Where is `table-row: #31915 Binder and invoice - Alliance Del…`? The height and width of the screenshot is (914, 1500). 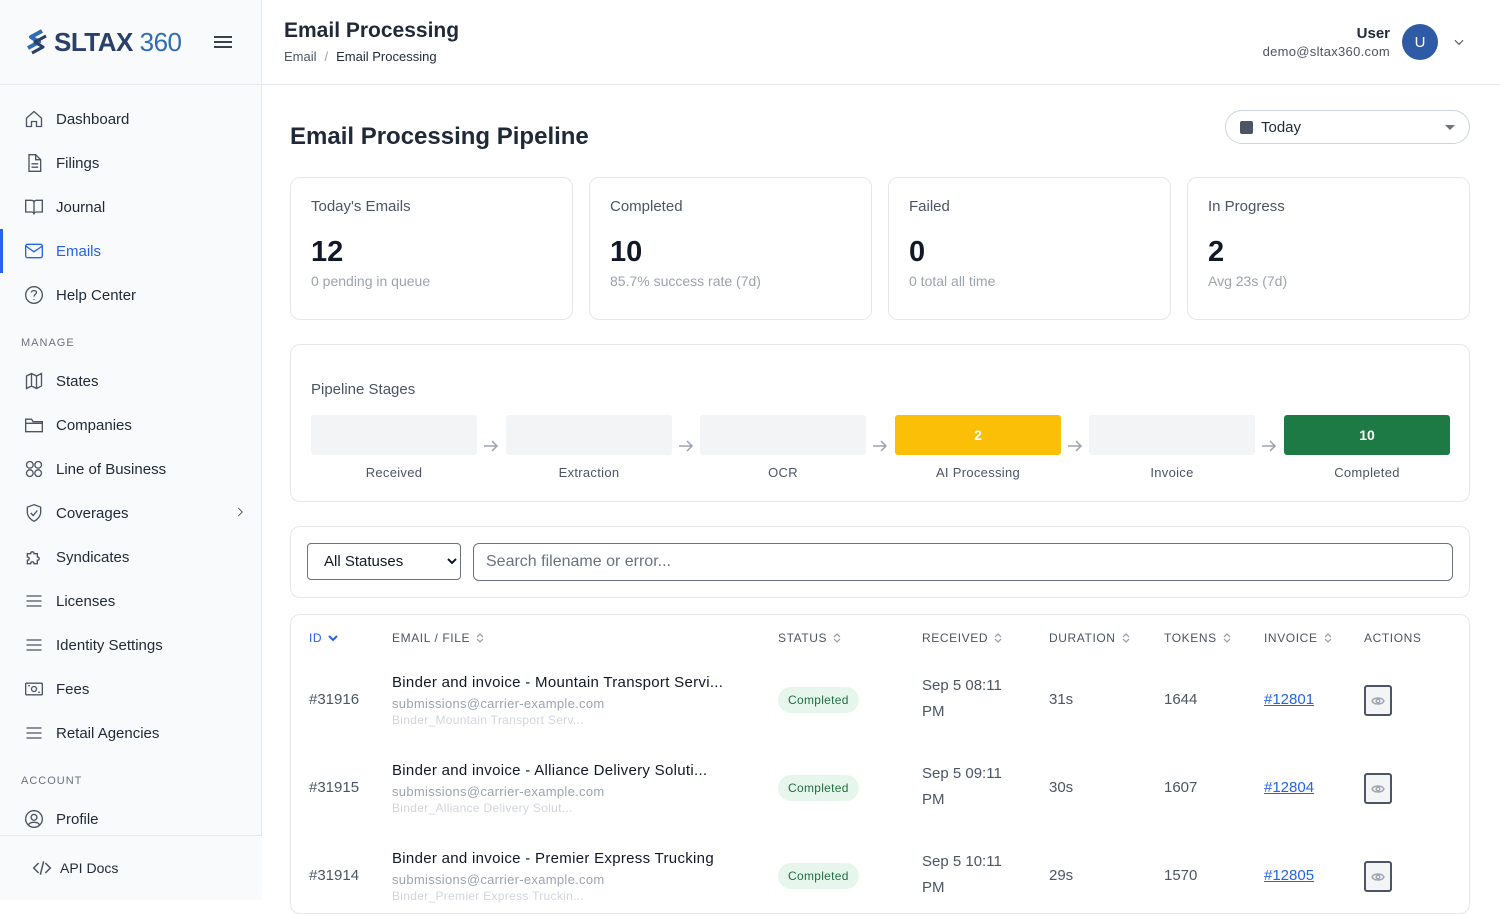 table-row: #31915 Binder and invoice - Alliance Del… is located at coordinates (880, 790).